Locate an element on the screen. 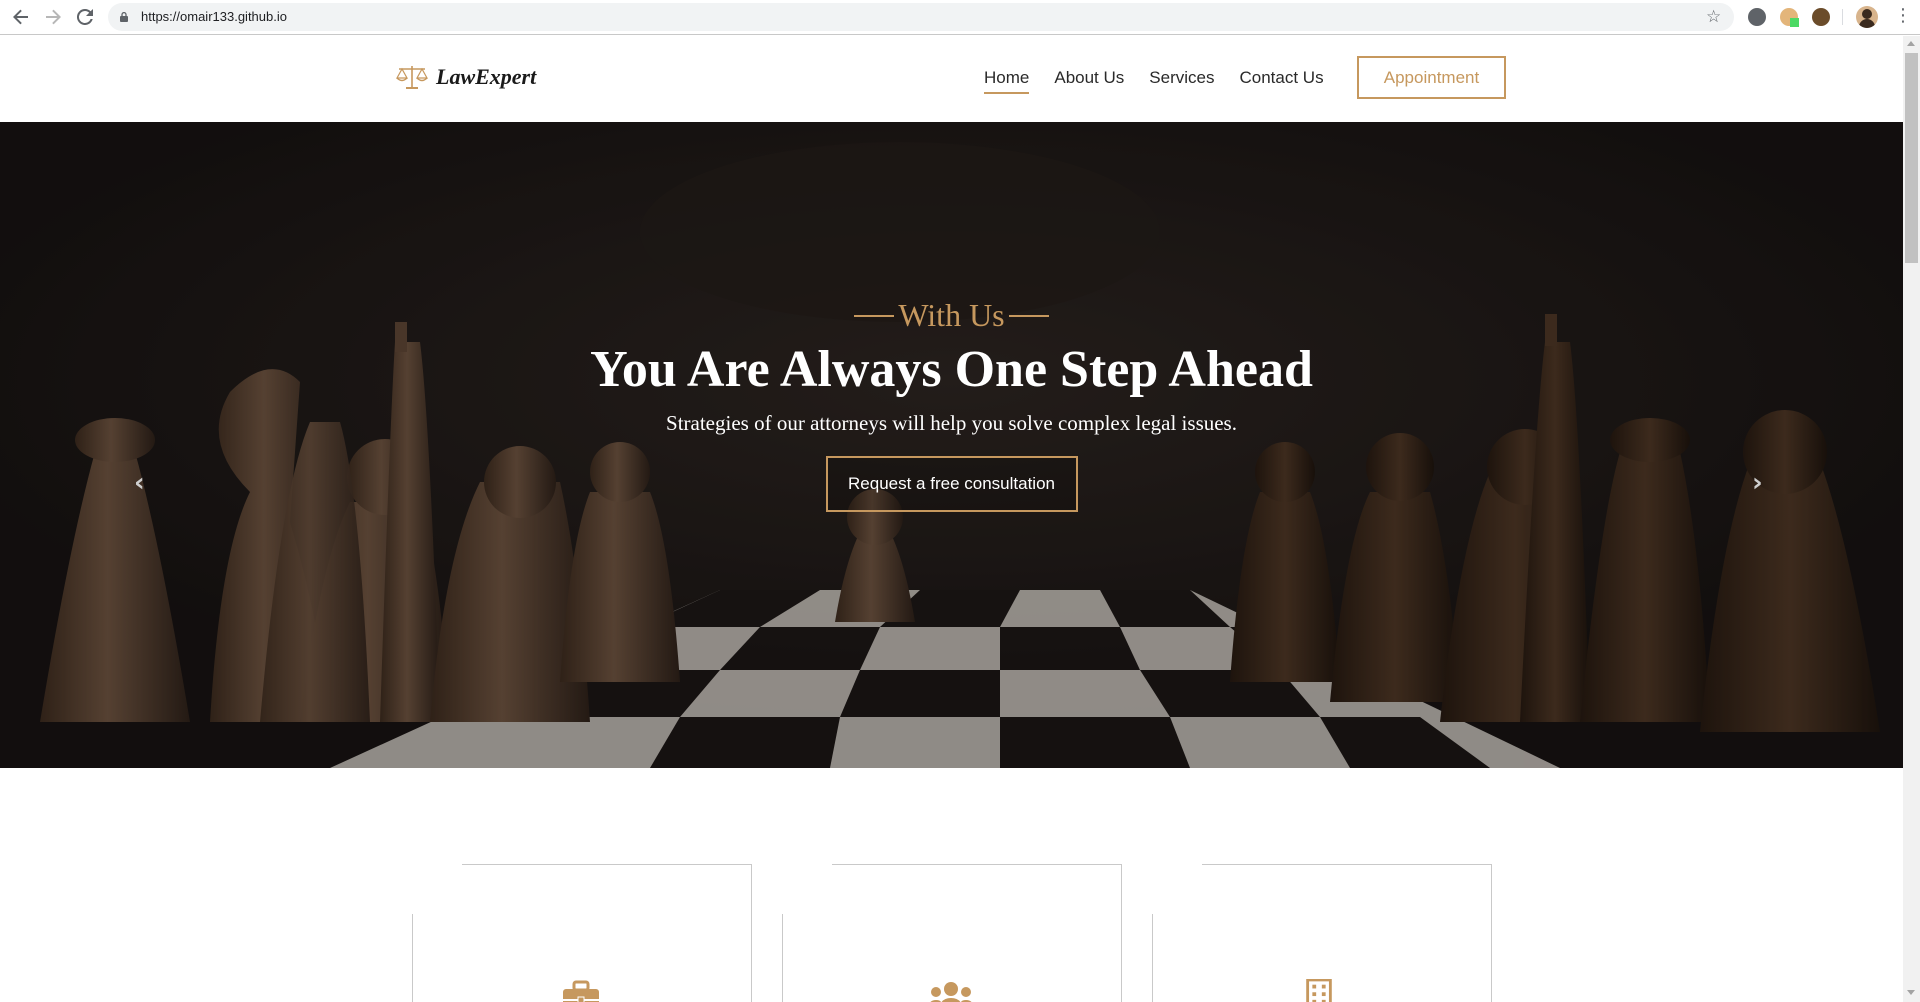  star-icon: ☆ is located at coordinates (1713, 17).